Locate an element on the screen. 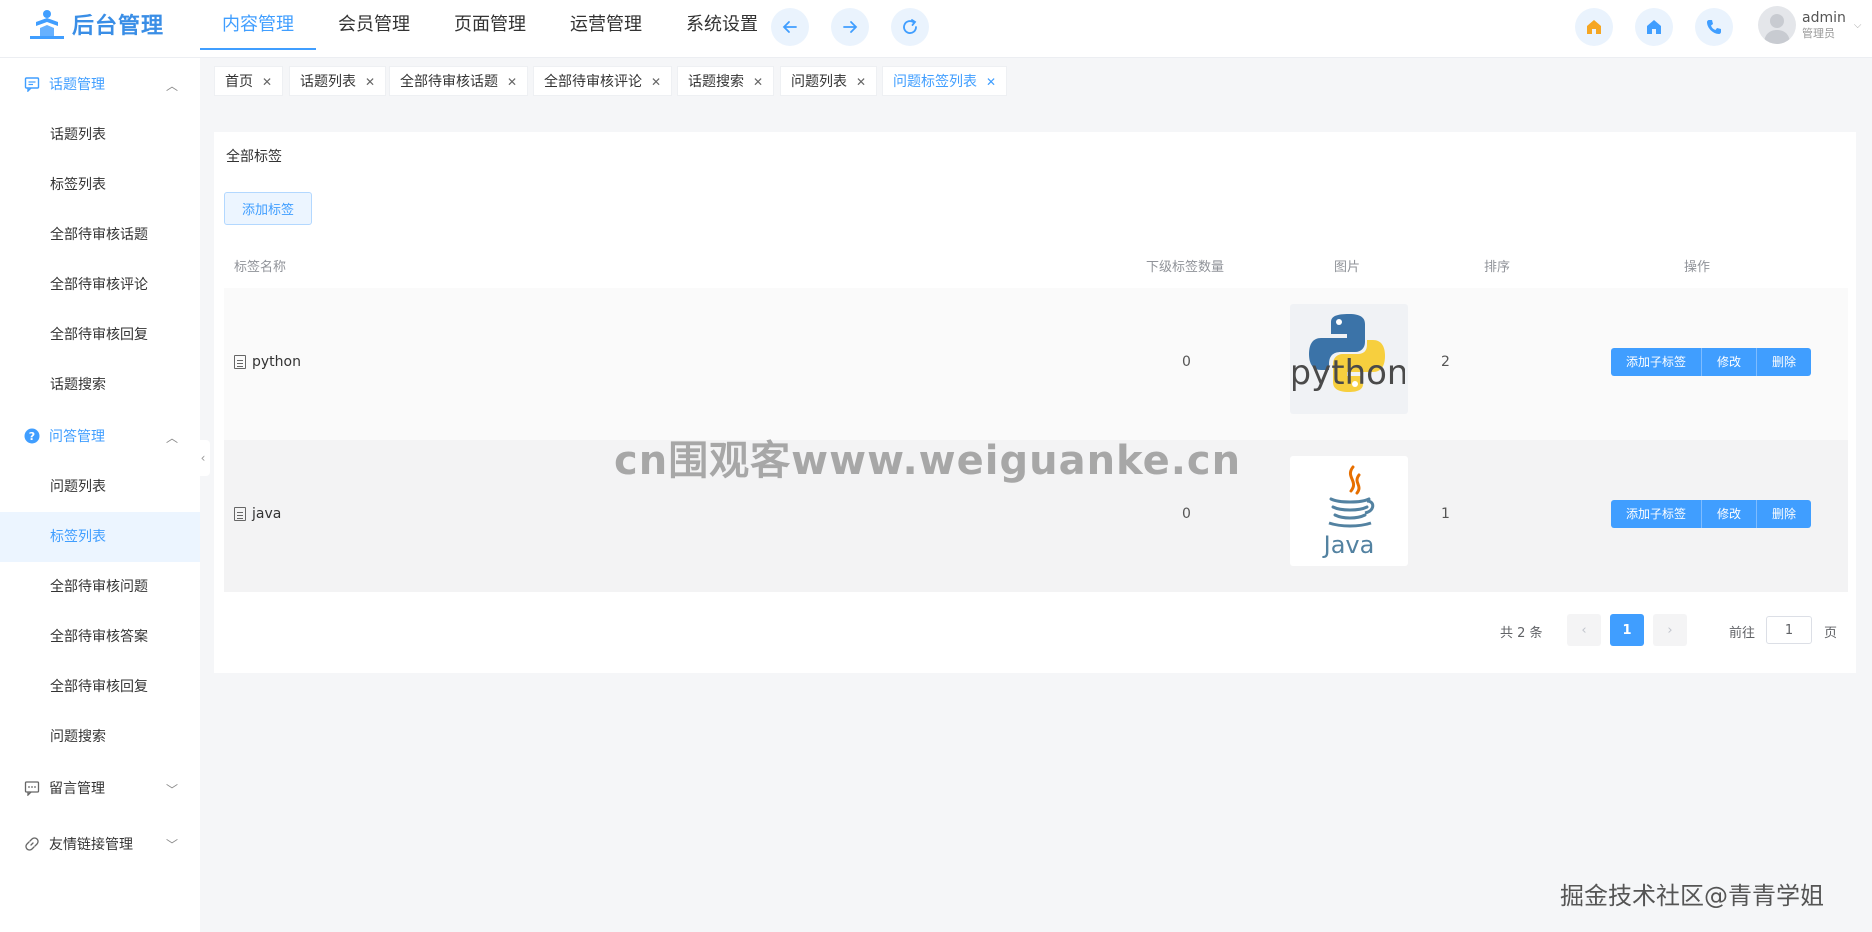 The image size is (1872, 932). sidebar-collapse-handle: ‹ is located at coordinates (203, 458).